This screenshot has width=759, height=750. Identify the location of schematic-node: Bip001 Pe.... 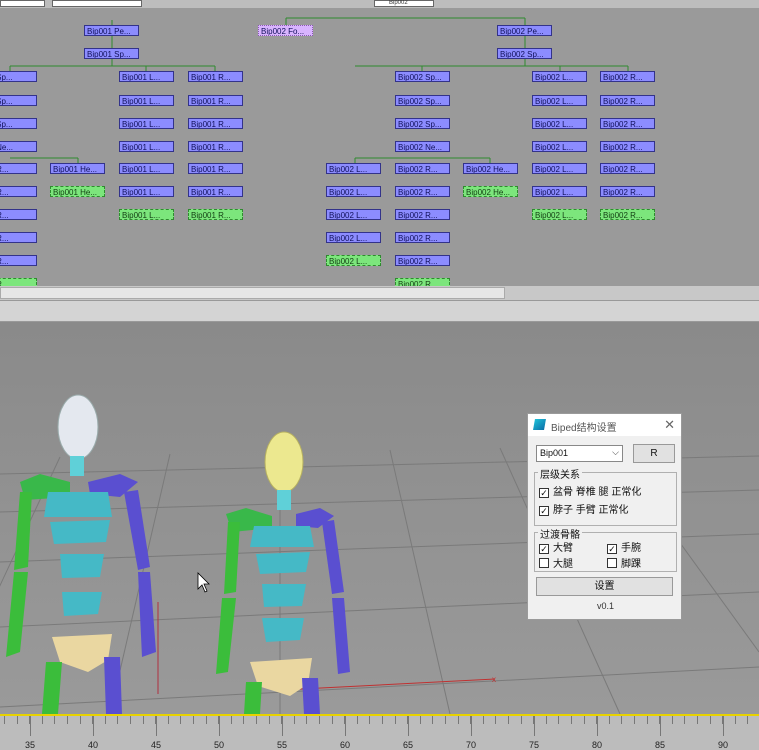
(111, 30).